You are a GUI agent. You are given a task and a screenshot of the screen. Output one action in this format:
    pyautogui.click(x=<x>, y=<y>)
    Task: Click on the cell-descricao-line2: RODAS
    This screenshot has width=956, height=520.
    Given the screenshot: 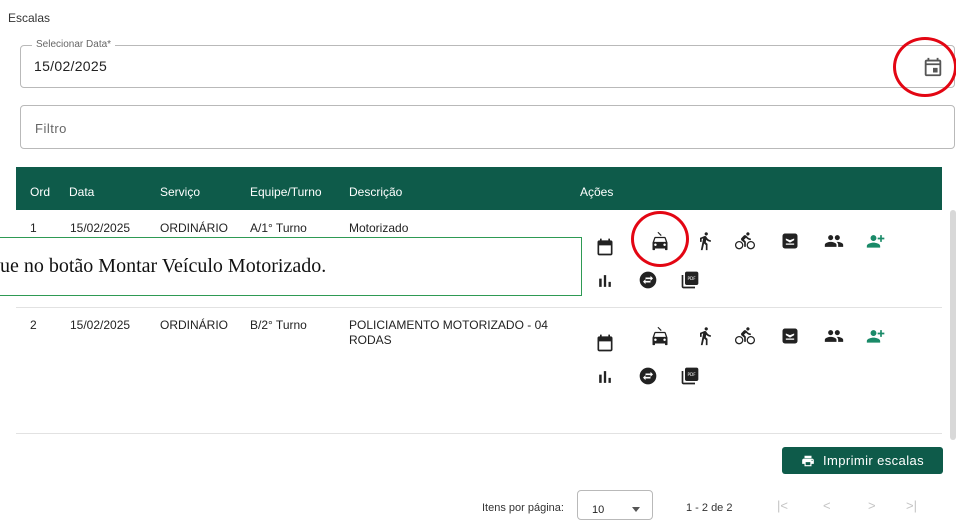 What is the action you would take?
    pyautogui.click(x=370, y=340)
    